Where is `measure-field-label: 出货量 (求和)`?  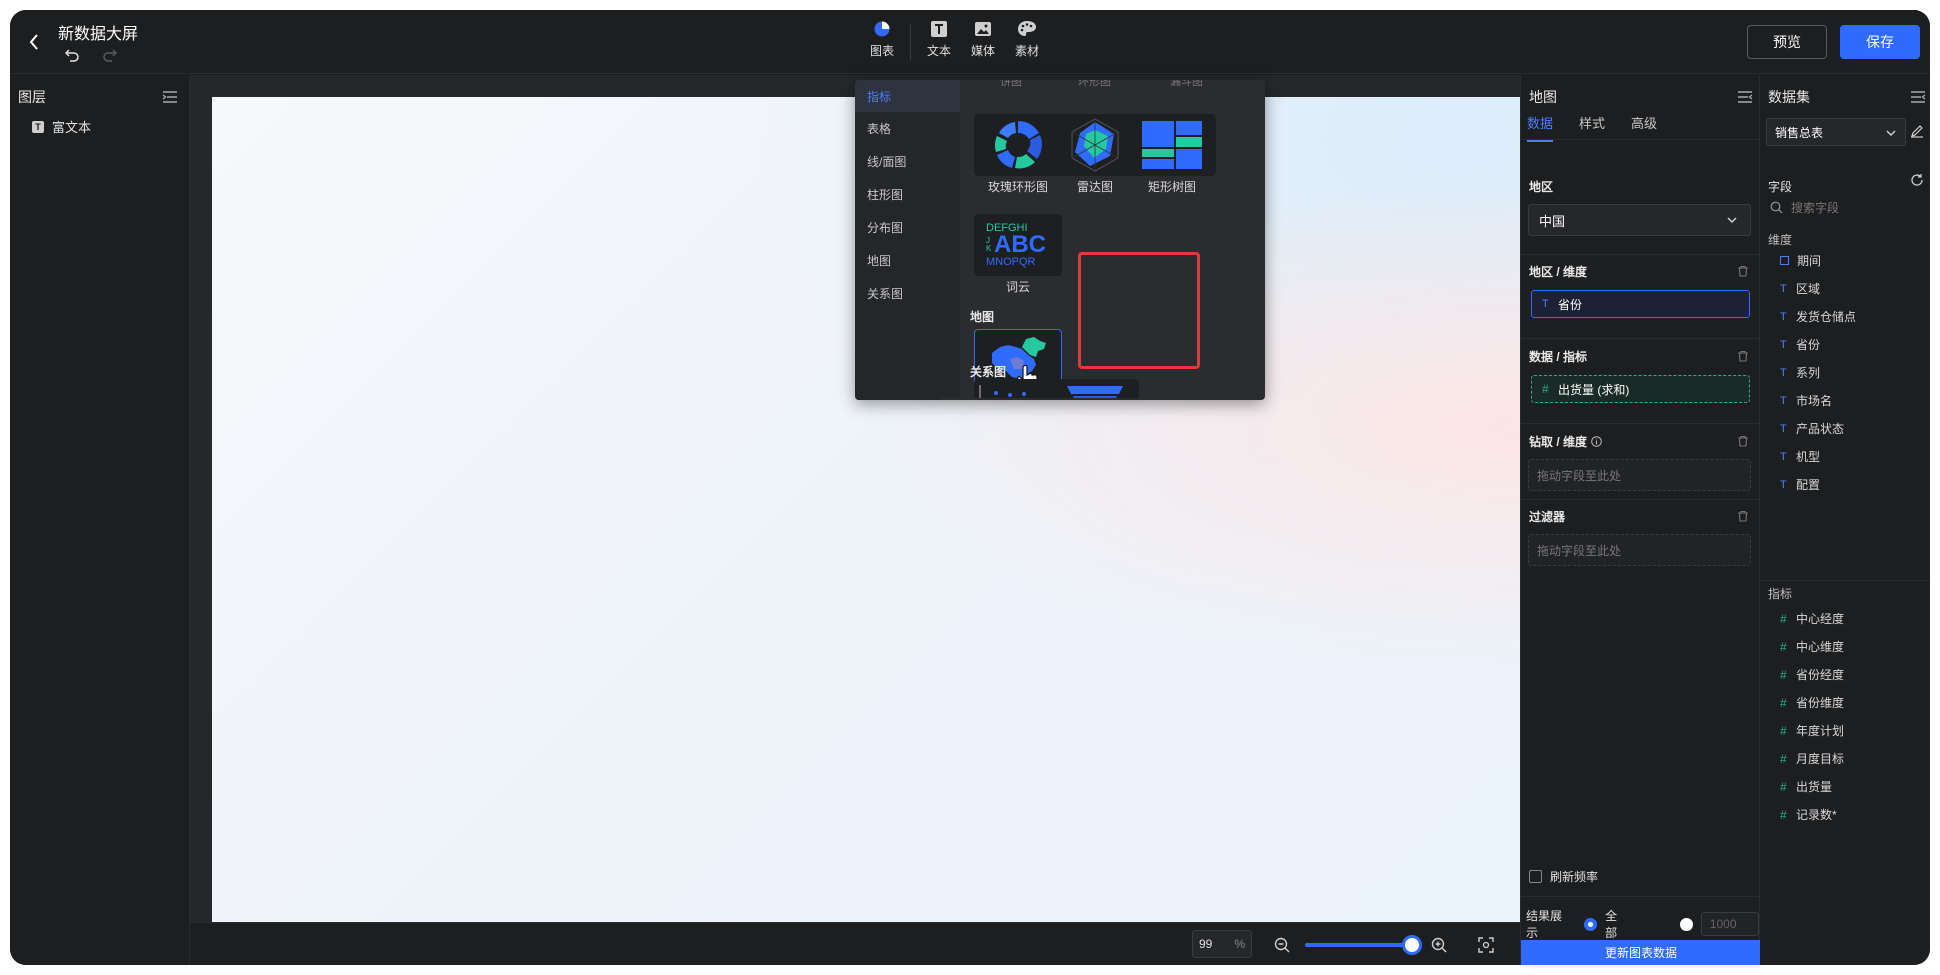 measure-field-label: 出货量 (求和) is located at coordinates (1594, 389).